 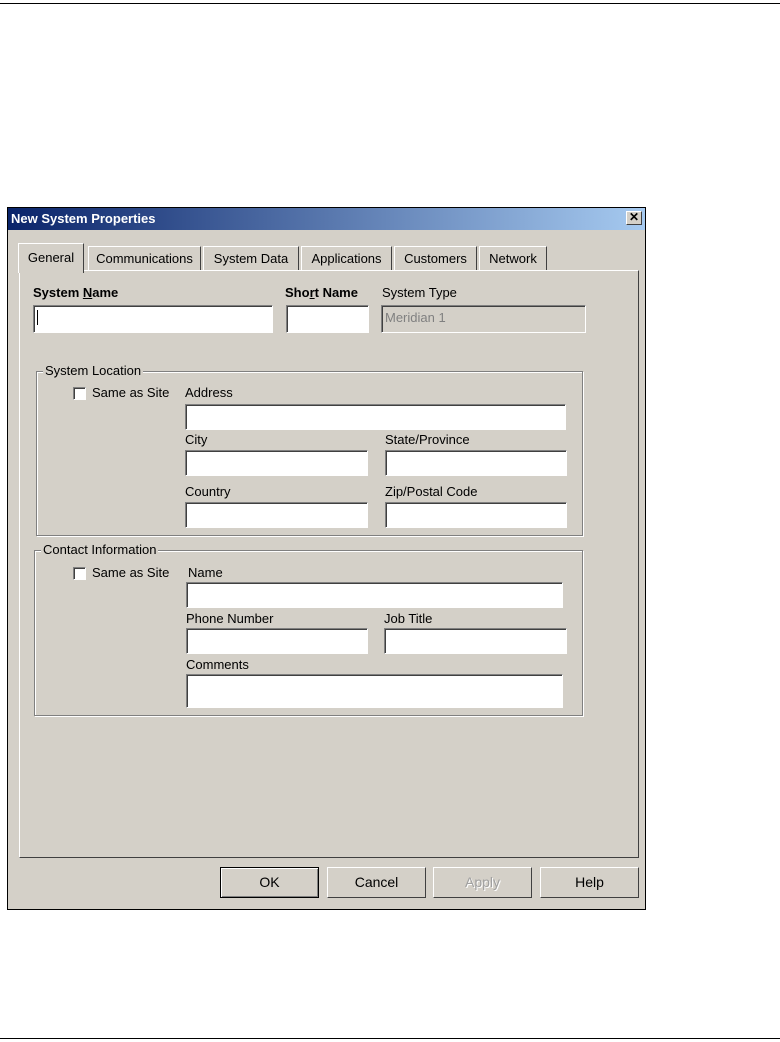 I want to click on comments-input, so click(x=374, y=691).